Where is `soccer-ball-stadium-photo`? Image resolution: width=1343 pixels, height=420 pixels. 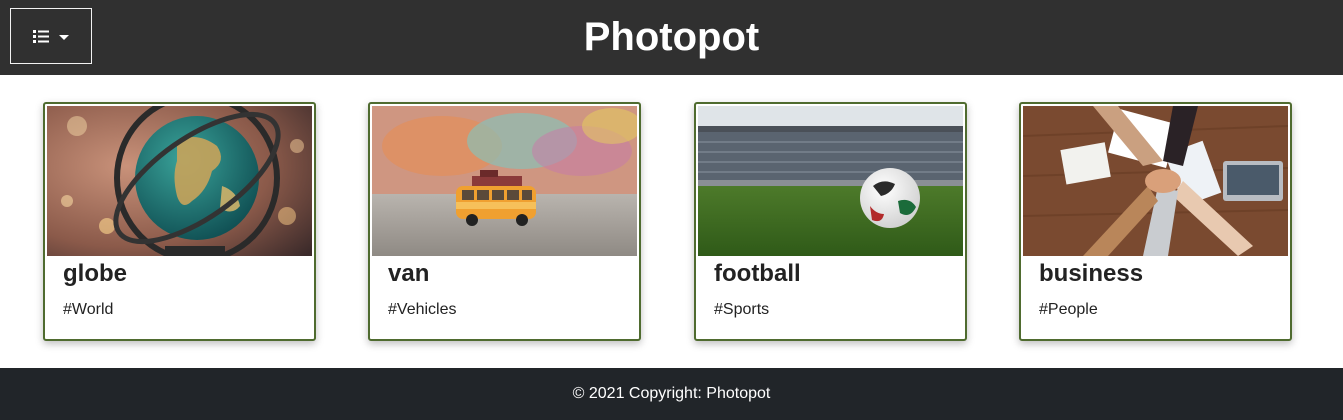
soccer-ball-stadium-photo is located at coordinates (830, 181).